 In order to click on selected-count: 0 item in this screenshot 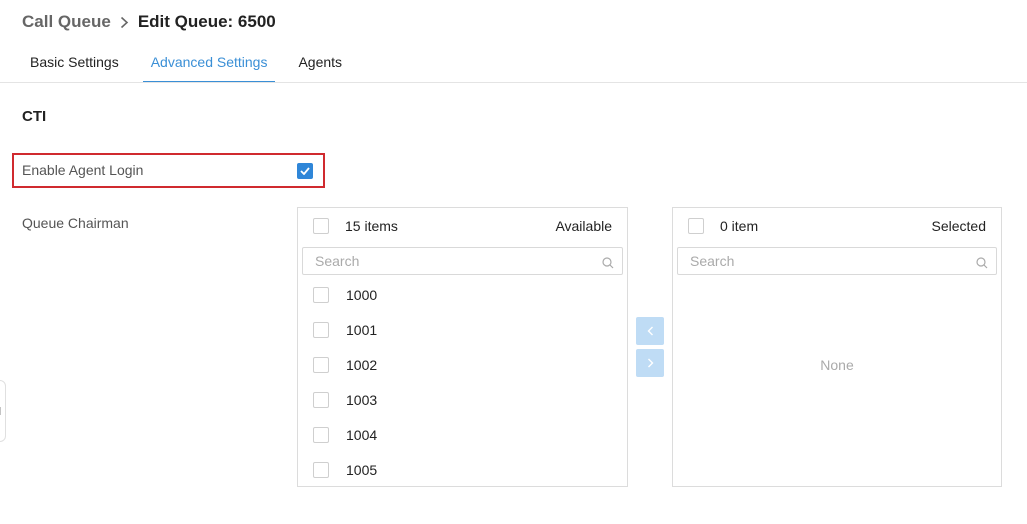, I will do `click(739, 226)`.